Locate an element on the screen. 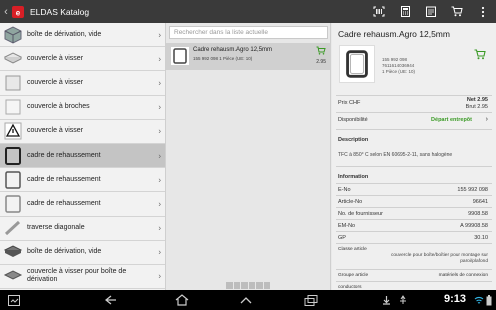  detail-title: Cadre rehausm.Agro 12,5mm is located at coordinates (394, 34).